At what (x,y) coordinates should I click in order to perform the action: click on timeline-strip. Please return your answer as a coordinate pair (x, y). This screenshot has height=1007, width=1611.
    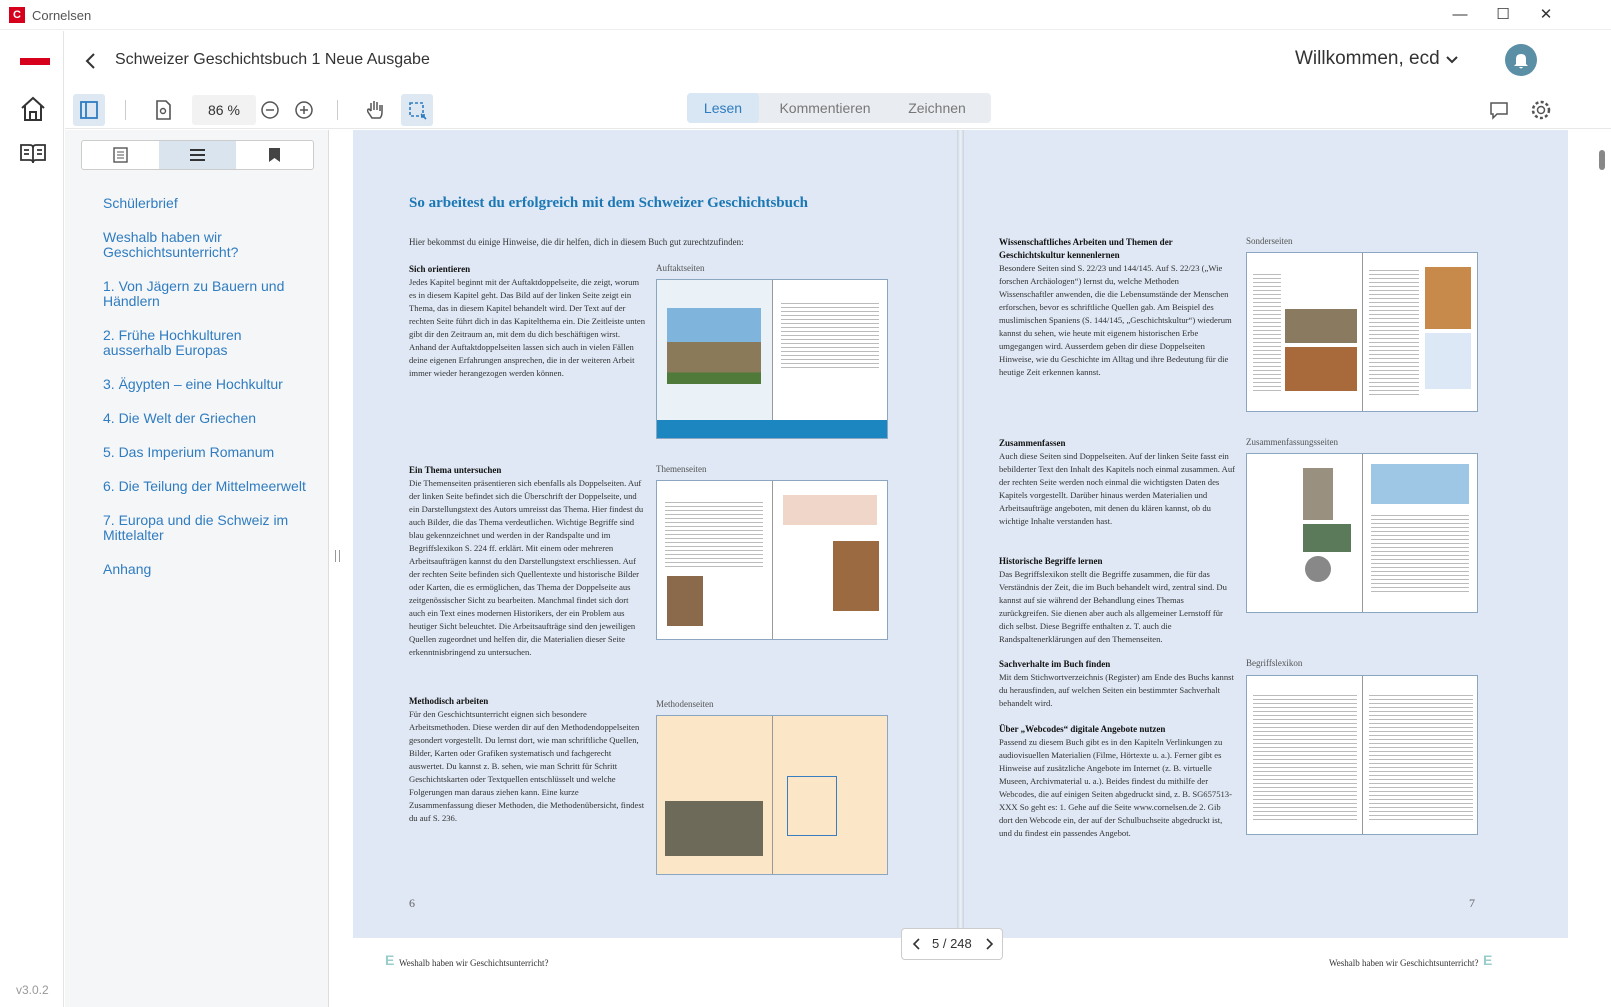
    Looking at the image, I should click on (772, 429).